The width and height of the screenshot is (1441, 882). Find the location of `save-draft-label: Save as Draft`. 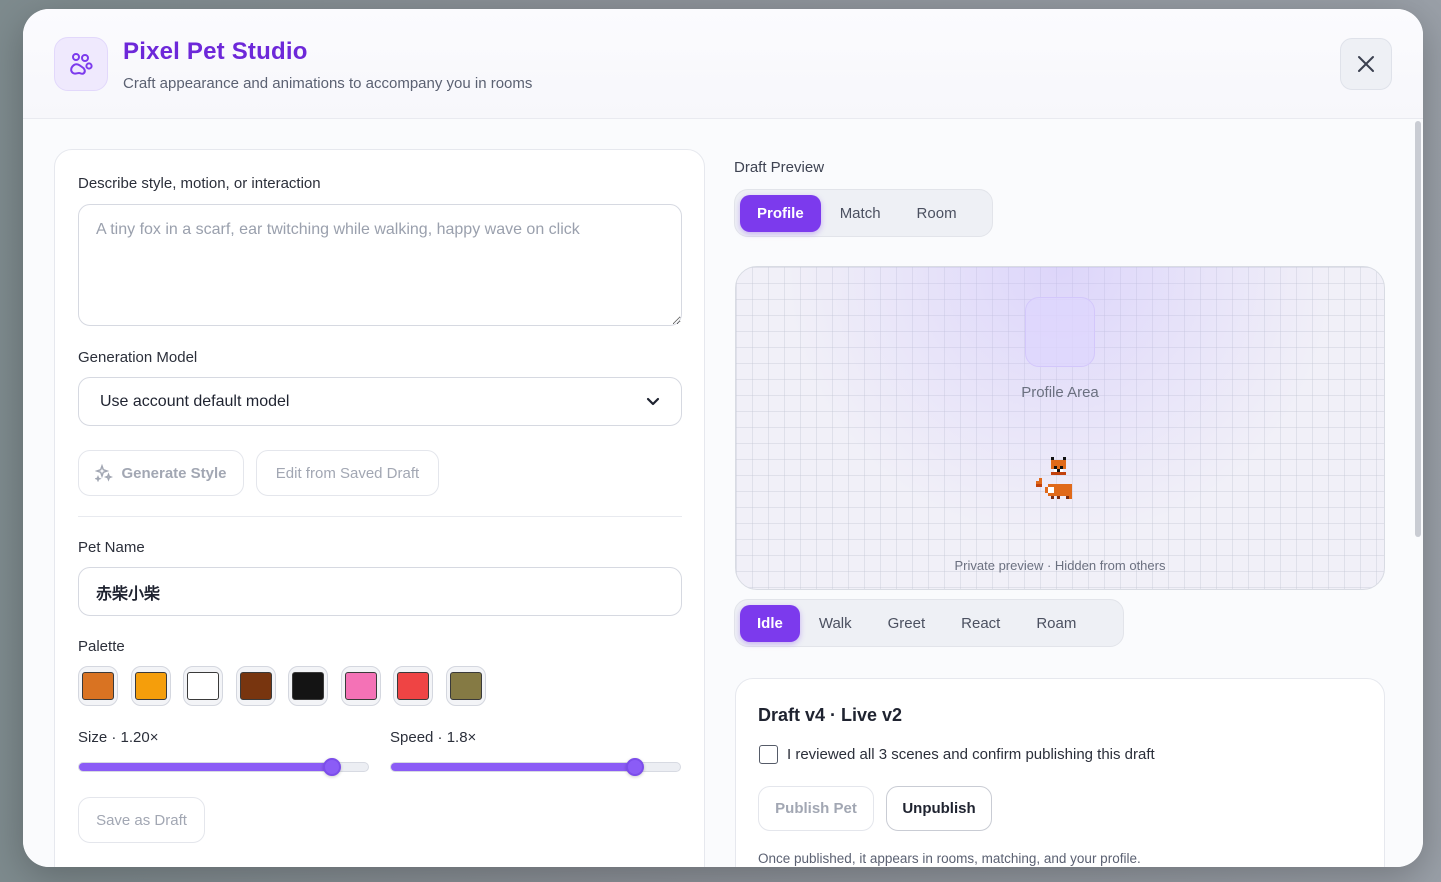

save-draft-label: Save as Draft is located at coordinates (141, 820).